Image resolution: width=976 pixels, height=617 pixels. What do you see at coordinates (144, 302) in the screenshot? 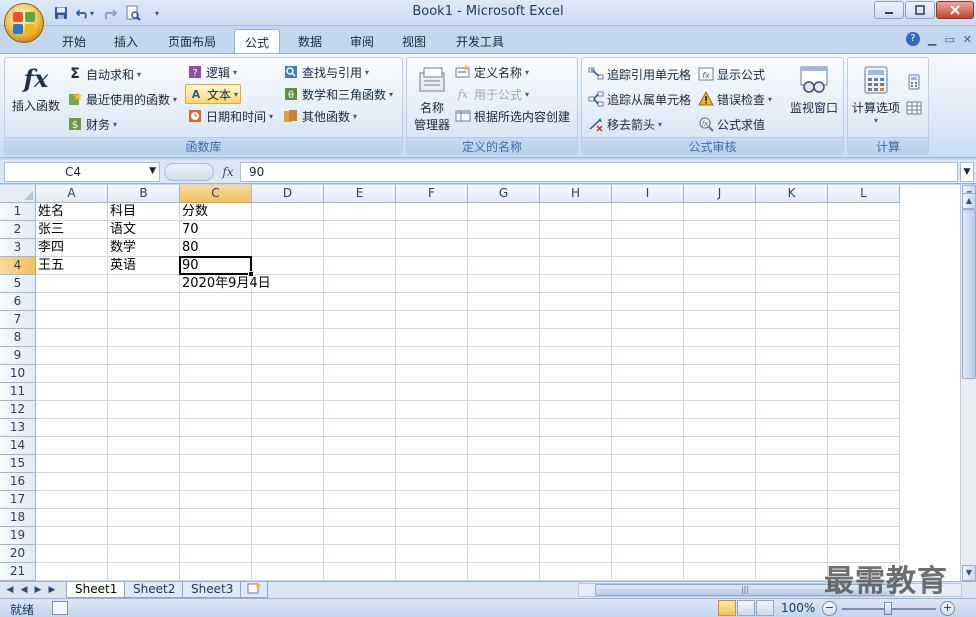
I see `cell-B6` at bounding box center [144, 302].